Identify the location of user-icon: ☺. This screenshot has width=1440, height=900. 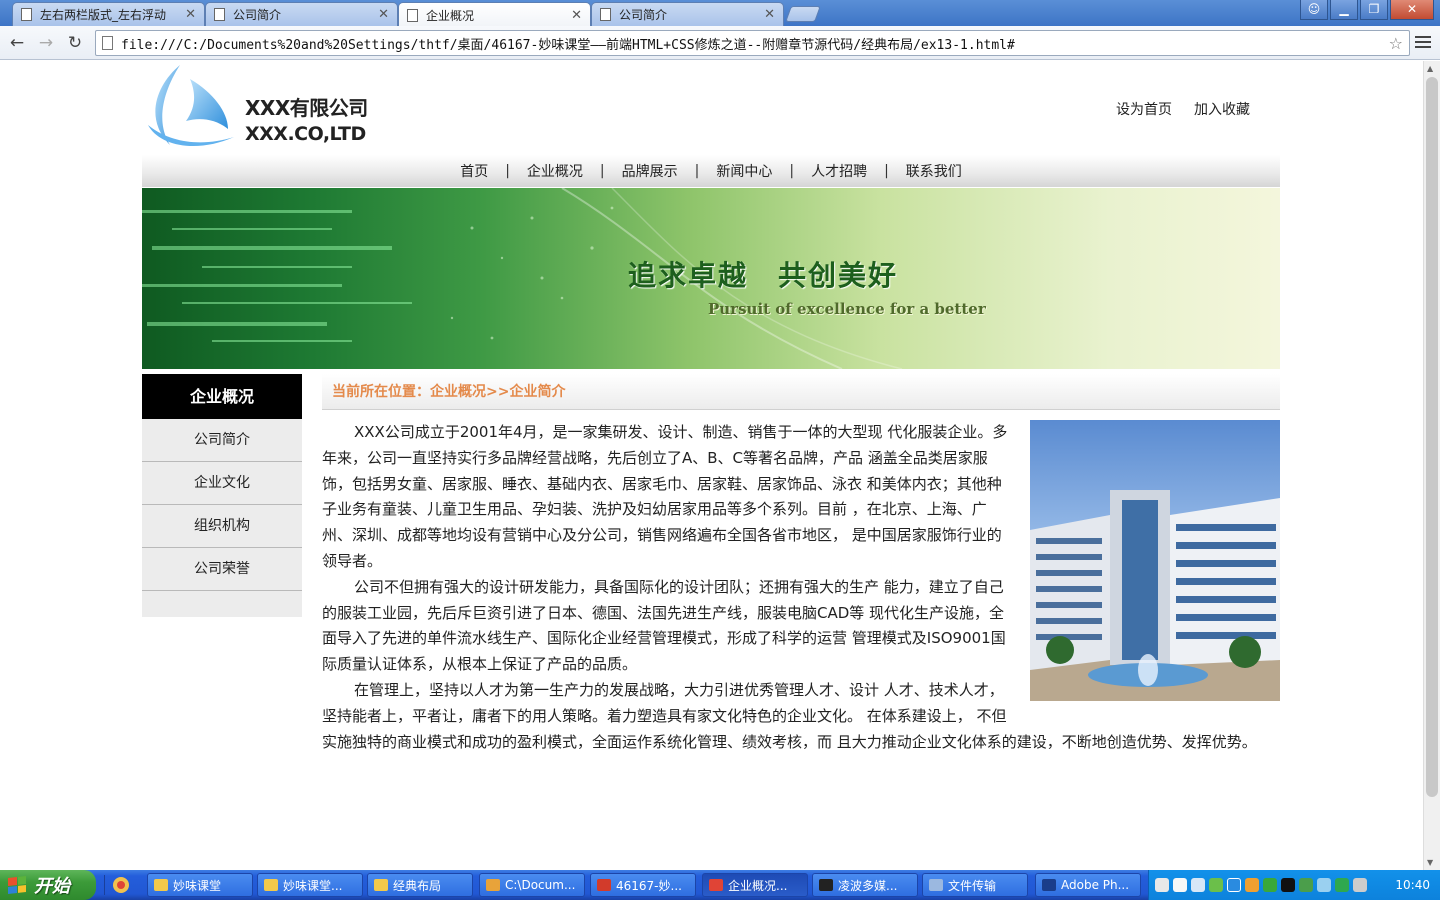
(1314, 10).